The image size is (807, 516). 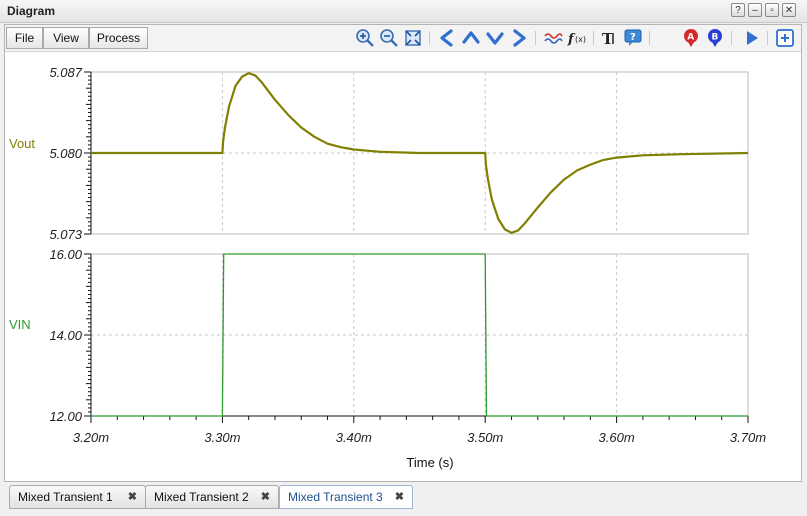 I want to click on x-tick-label: 3.20m, so click(x=91, y=437).